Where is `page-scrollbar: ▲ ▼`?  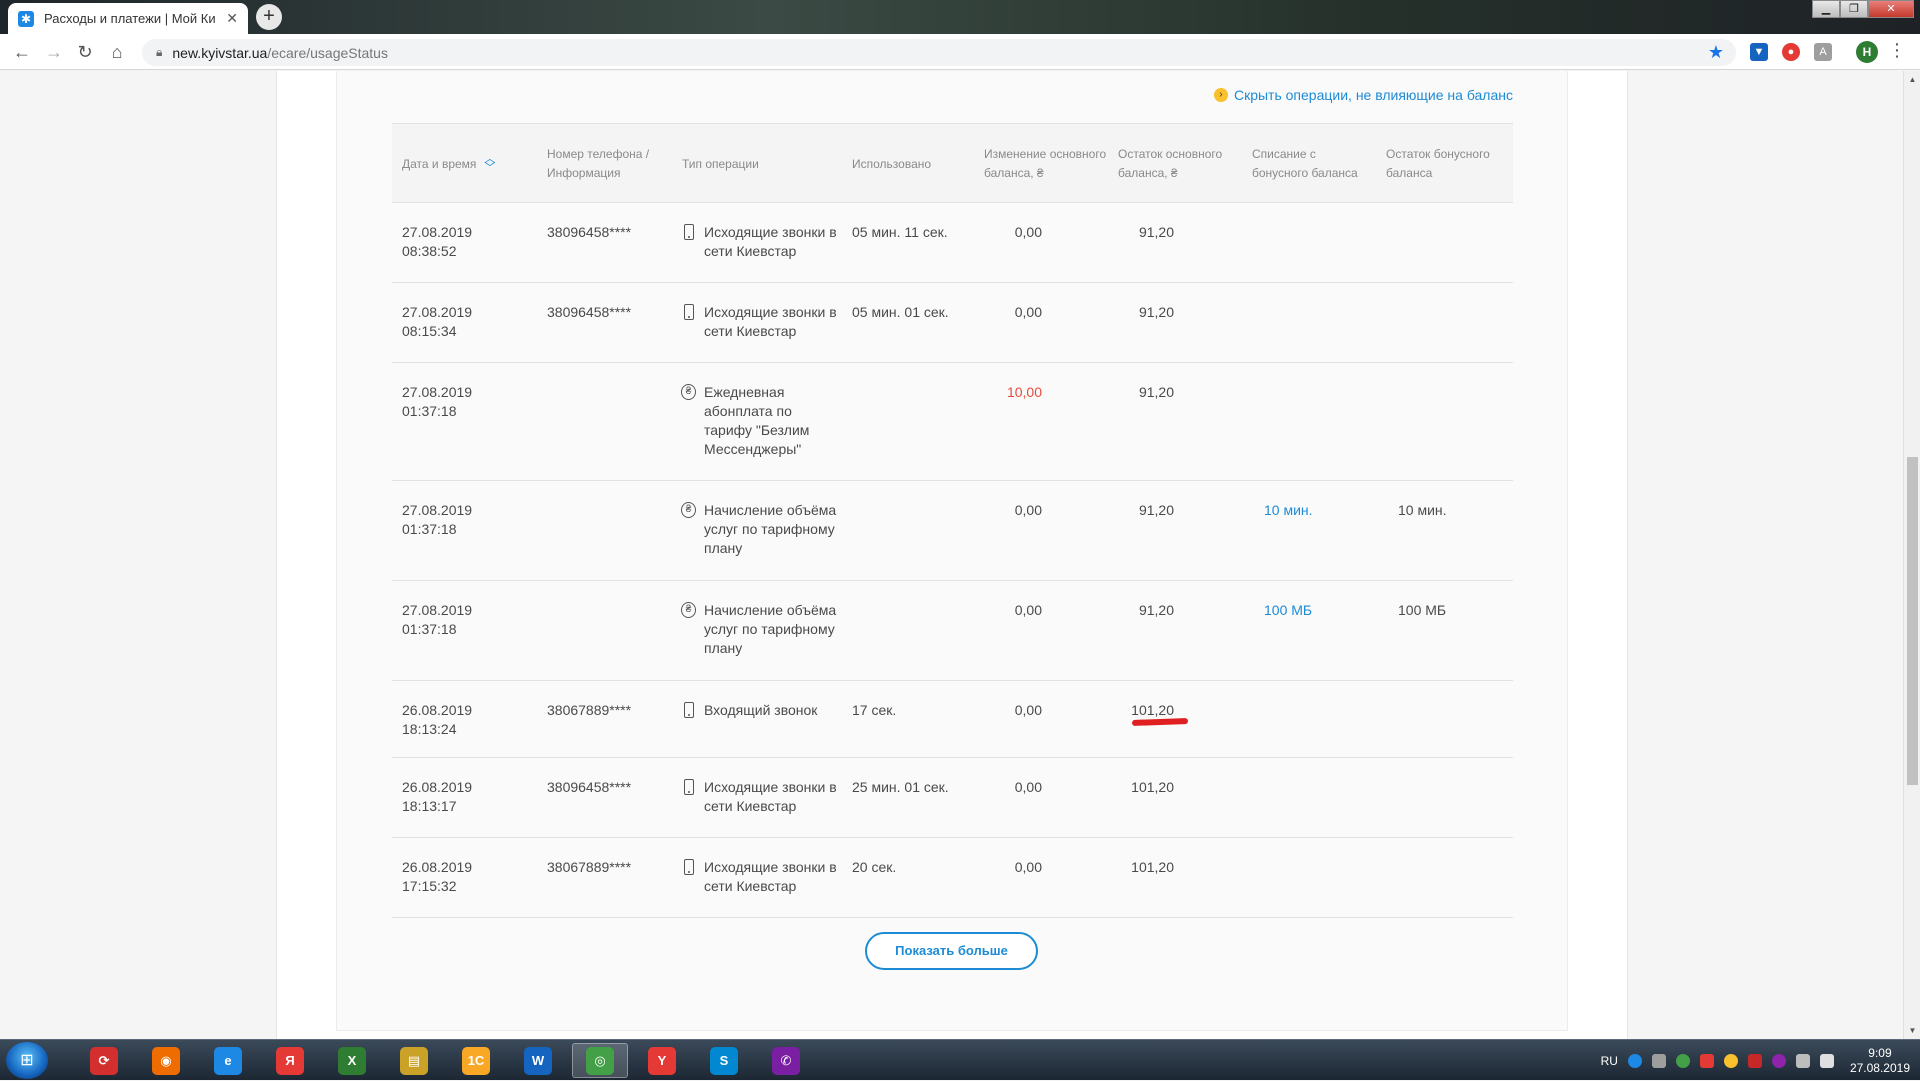 page-scrollbar: ▲ ▼ is located at coordinates (1911, 555).